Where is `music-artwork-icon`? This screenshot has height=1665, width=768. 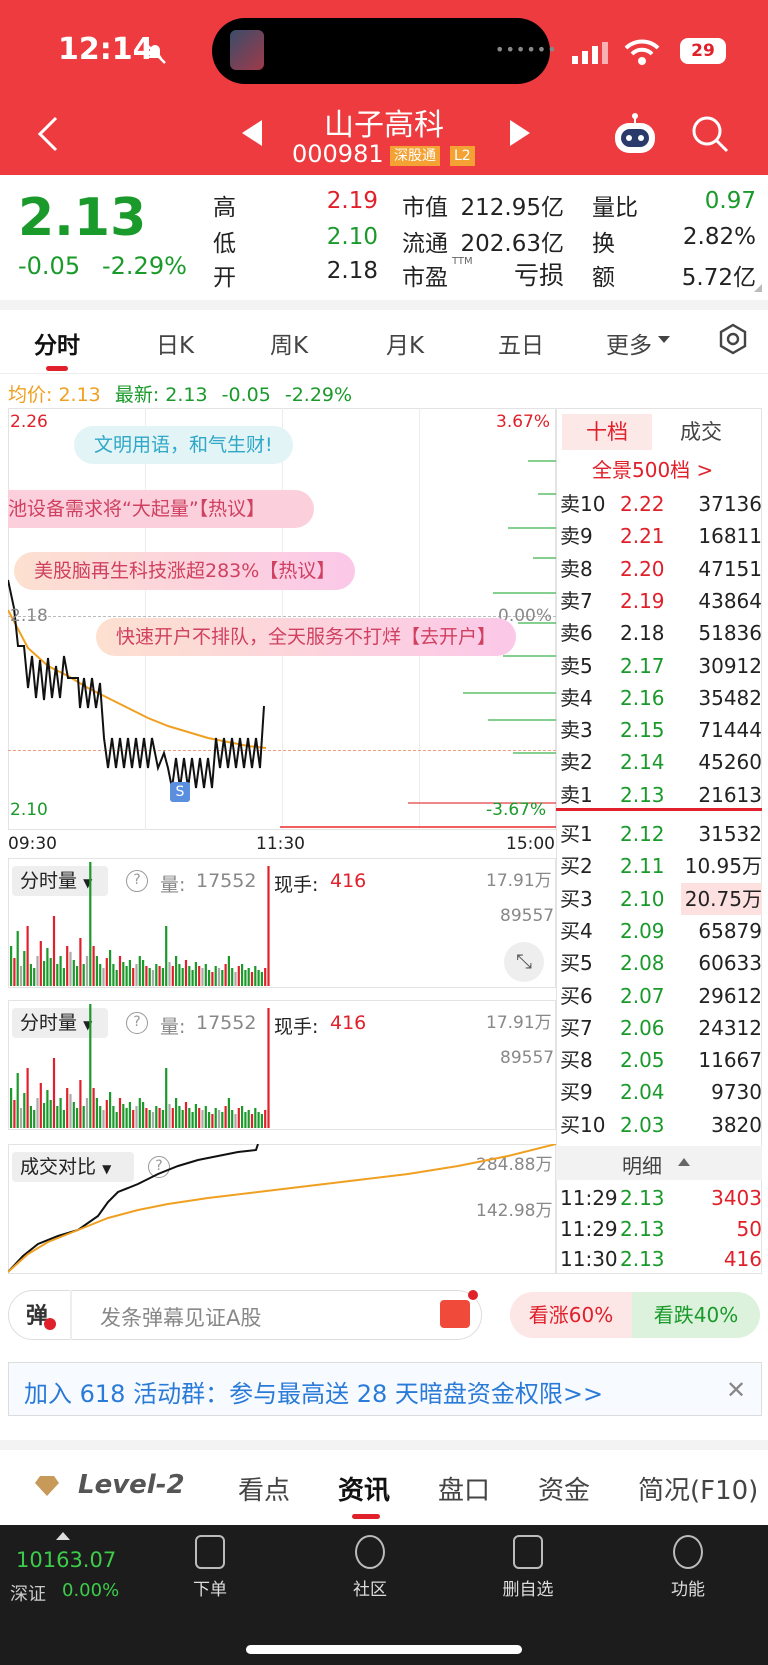
music-artwork-icon is located at coordinates (247, 50).